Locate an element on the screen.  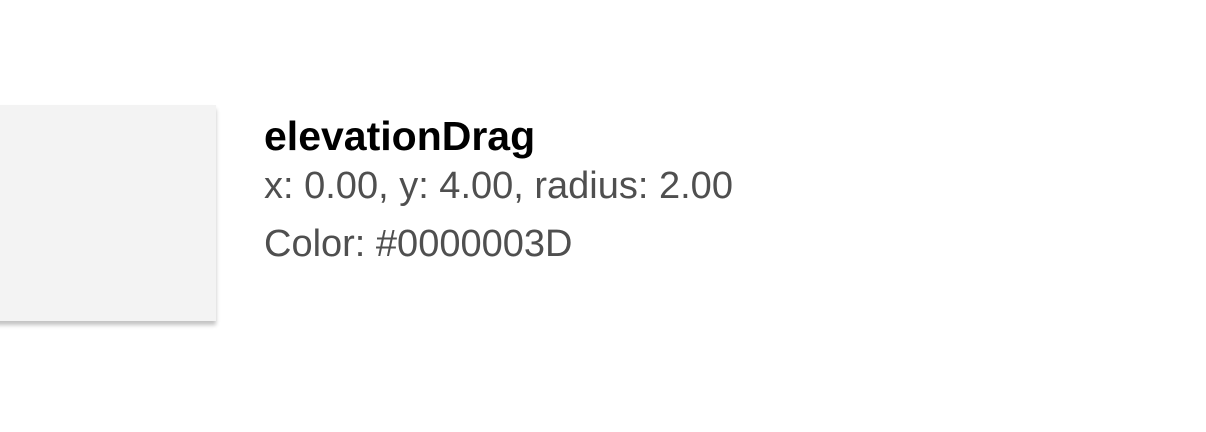
shadow-offset-text: x: 0.00, y: 4.00, radius: 2.00 is located at coordinates (498, 186).